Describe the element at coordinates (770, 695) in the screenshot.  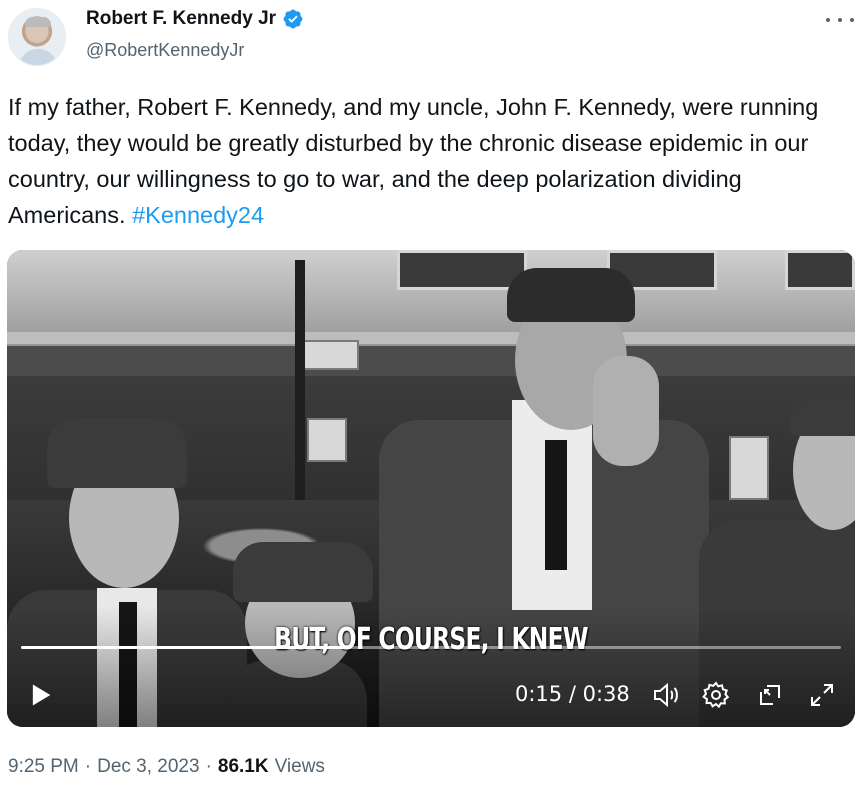
I see `pop-out-icon` at that location.